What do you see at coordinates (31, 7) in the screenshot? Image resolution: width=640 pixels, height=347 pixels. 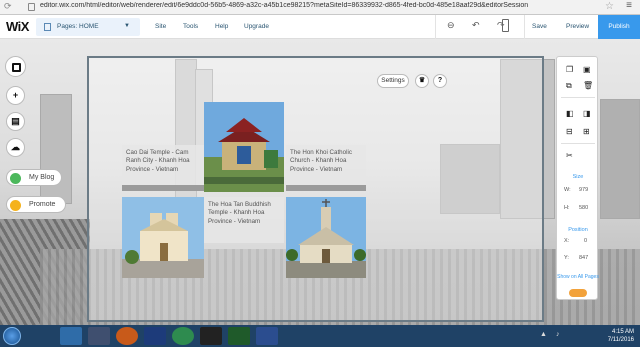 I see `lock-icon` at bounding box center [31, 7].